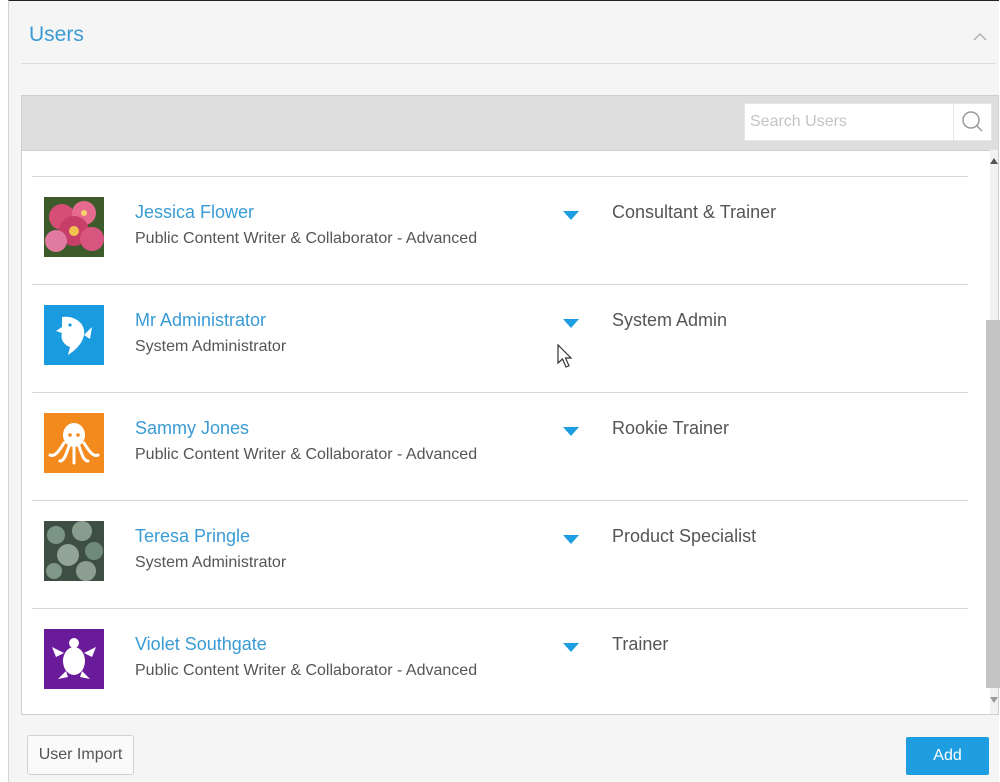  Describe the element at coordinates (56, 34) in the screenshot. I see `panel-title: Users` at that location.